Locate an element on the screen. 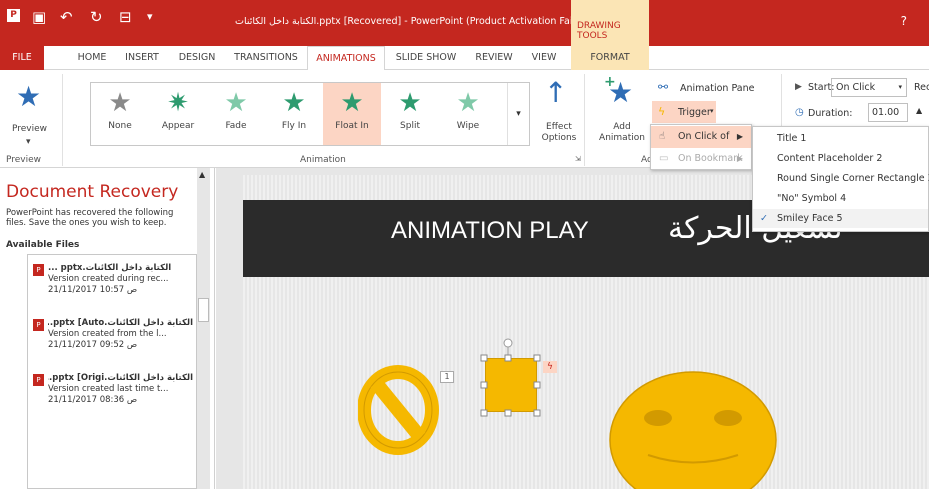 The image size is (929, 489). trigger-indicator-icon: ϟ is located at coordinates (550, 367).